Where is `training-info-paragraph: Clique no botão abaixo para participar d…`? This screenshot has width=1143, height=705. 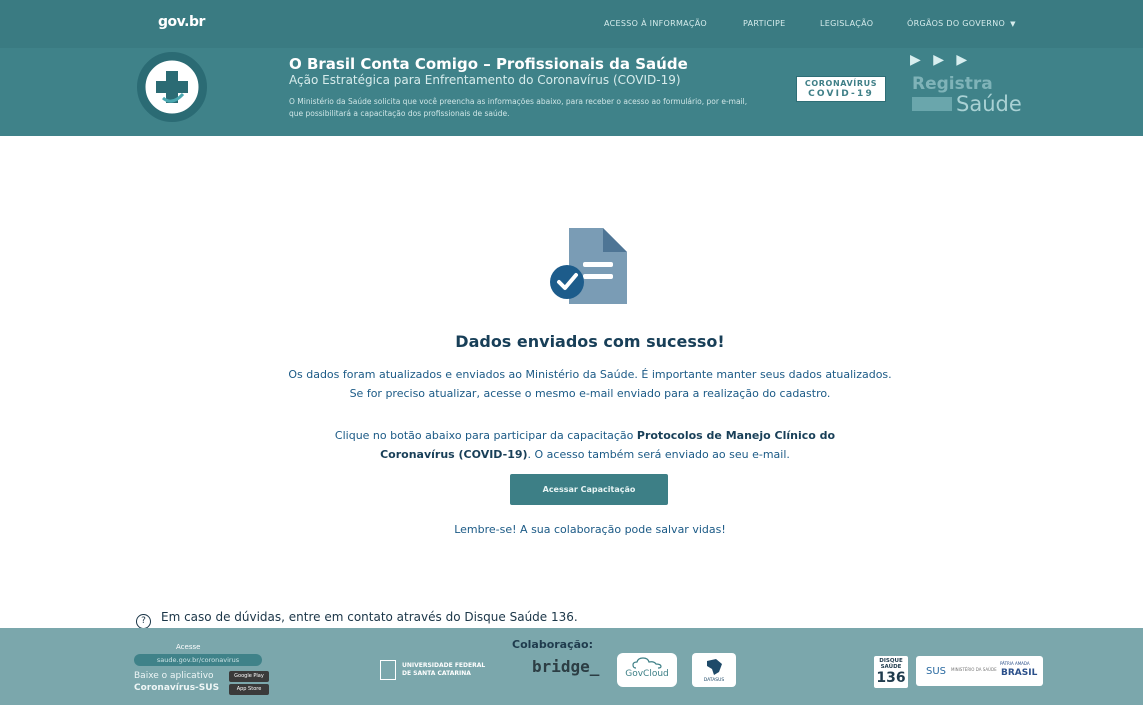
training-info-paragraph: Clique no botão abaixo para participar d… is located at coordinates (571, 445).